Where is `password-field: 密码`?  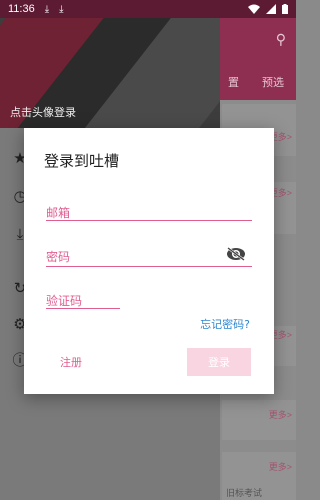 password-field: 密码 is located at coordinates (149, 257).